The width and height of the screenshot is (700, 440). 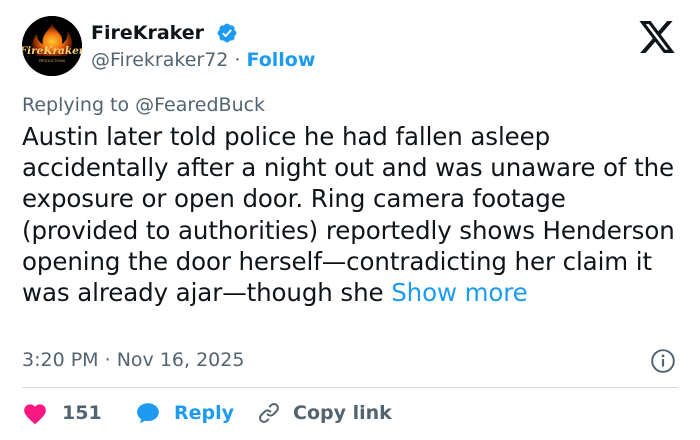 I want to click on show-more-link: Show more, so click(x=459, y=292).